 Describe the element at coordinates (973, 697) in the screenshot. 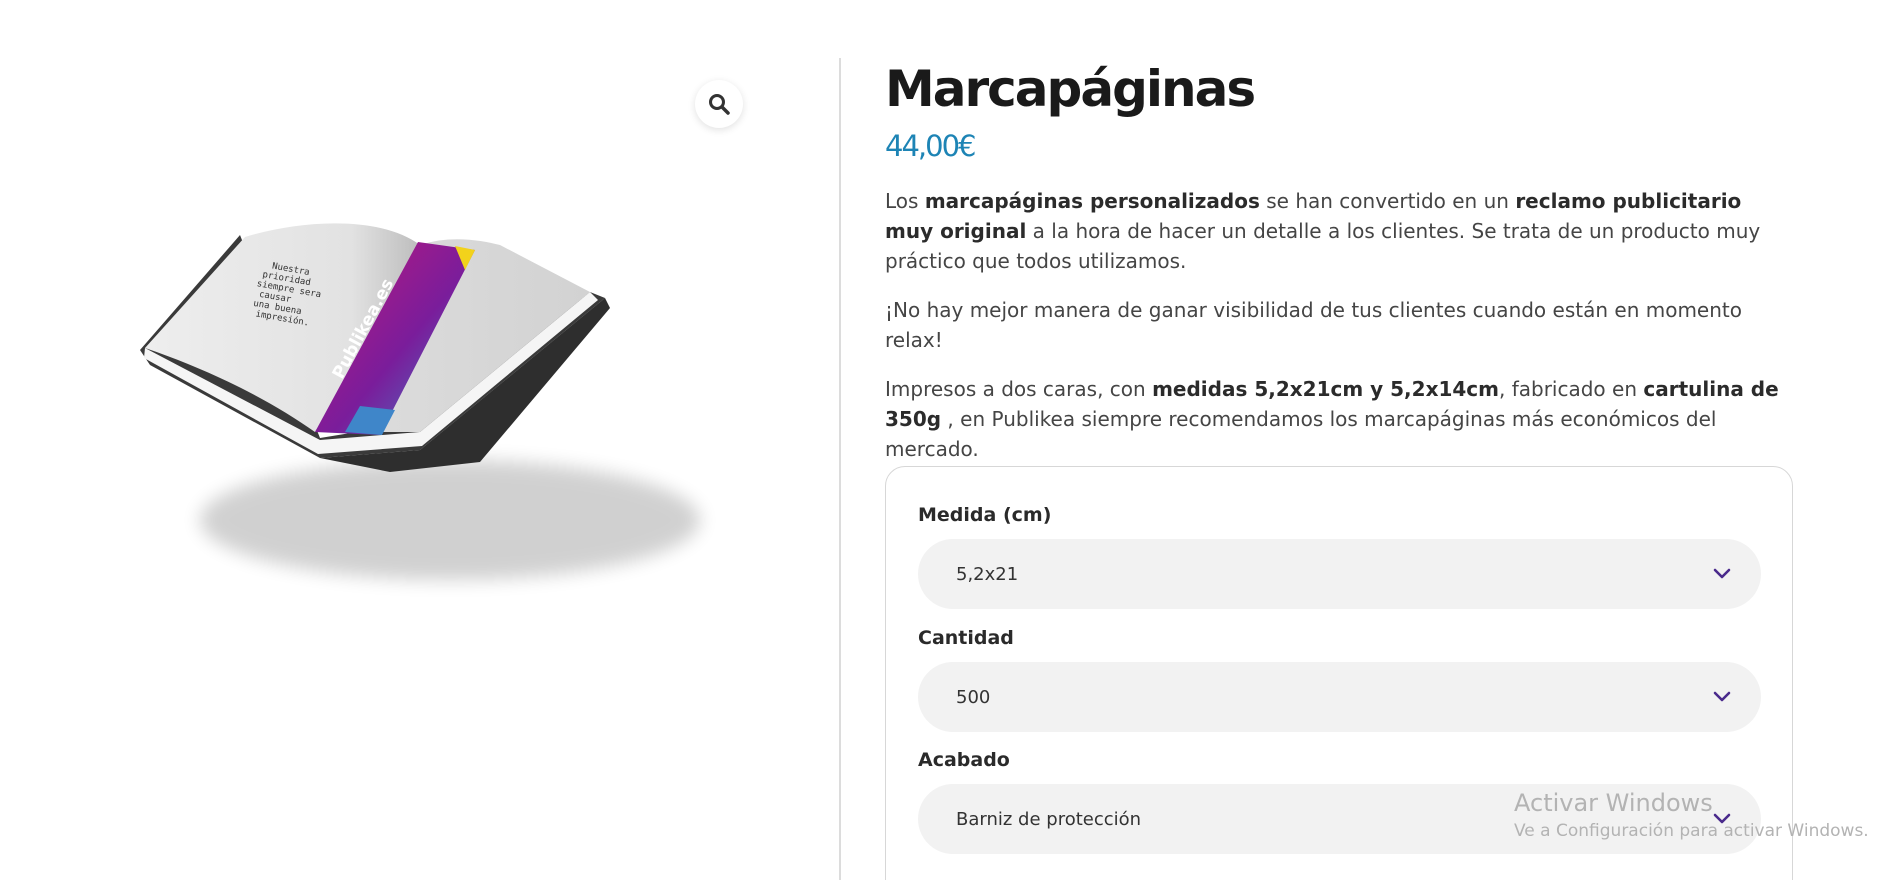

I see `cantidad-value: 500` at that location.